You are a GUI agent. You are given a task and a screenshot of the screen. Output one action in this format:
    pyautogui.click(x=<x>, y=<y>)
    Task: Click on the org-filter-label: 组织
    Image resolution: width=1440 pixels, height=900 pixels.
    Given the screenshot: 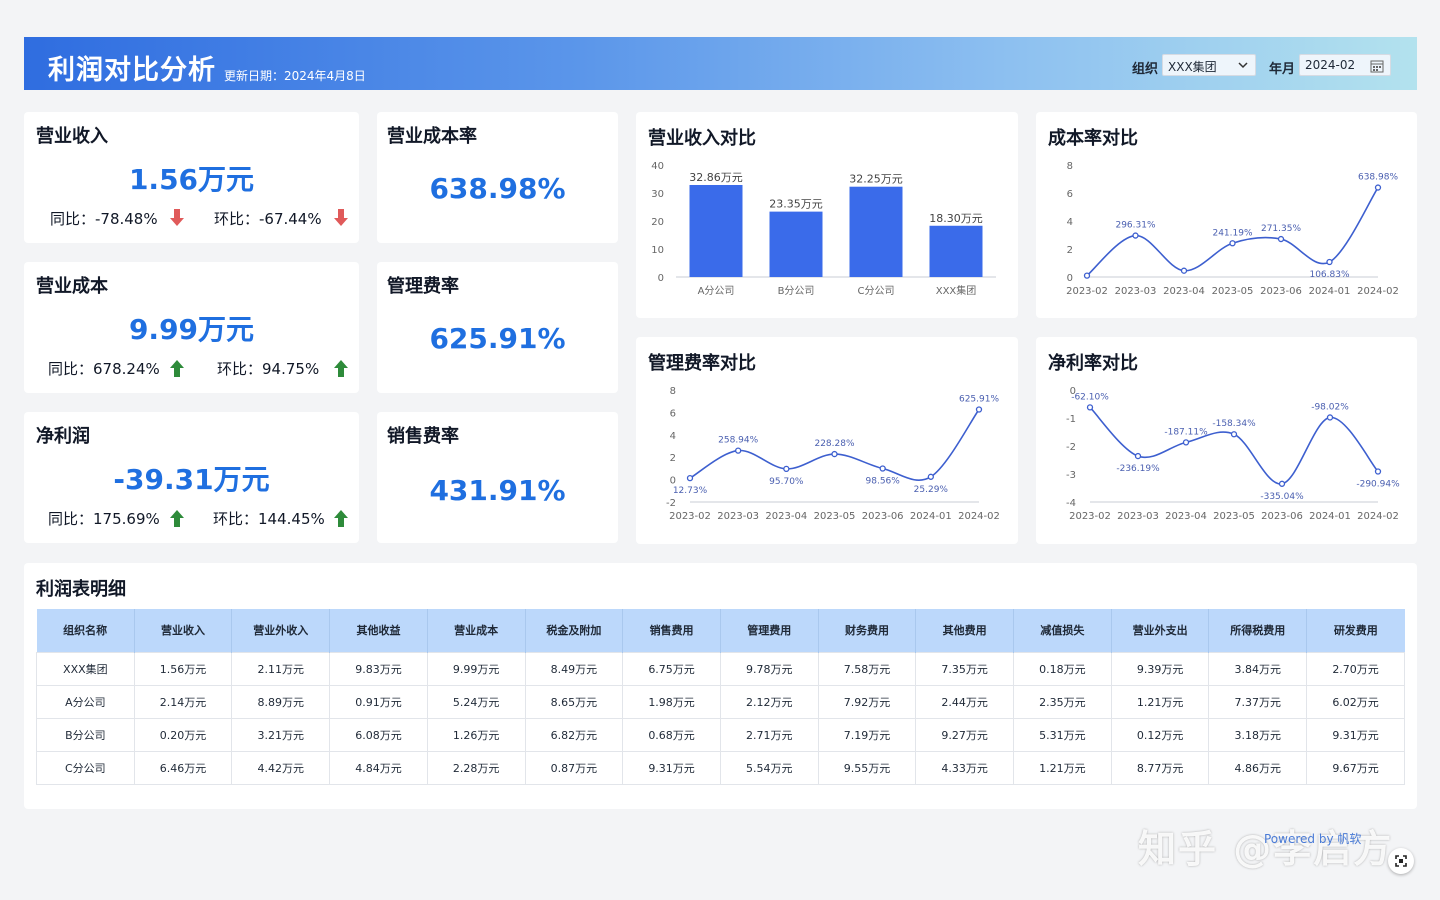 What is the action you would take?
    pyautogui.click(x=1145, y=69)
    